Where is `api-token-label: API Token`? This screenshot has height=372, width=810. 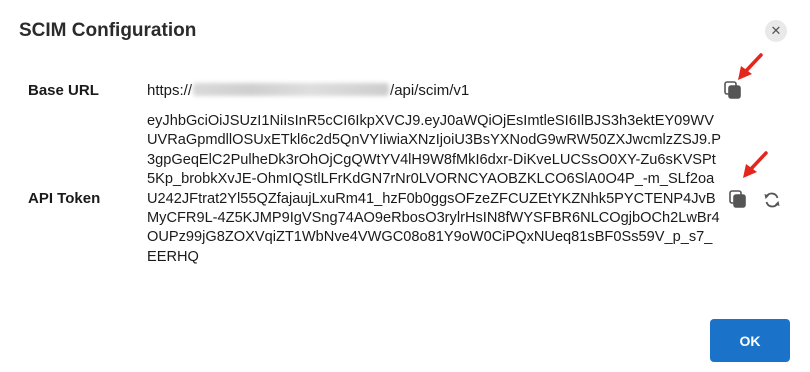 api-token-label: API Token is located at coordinates (64, 198).